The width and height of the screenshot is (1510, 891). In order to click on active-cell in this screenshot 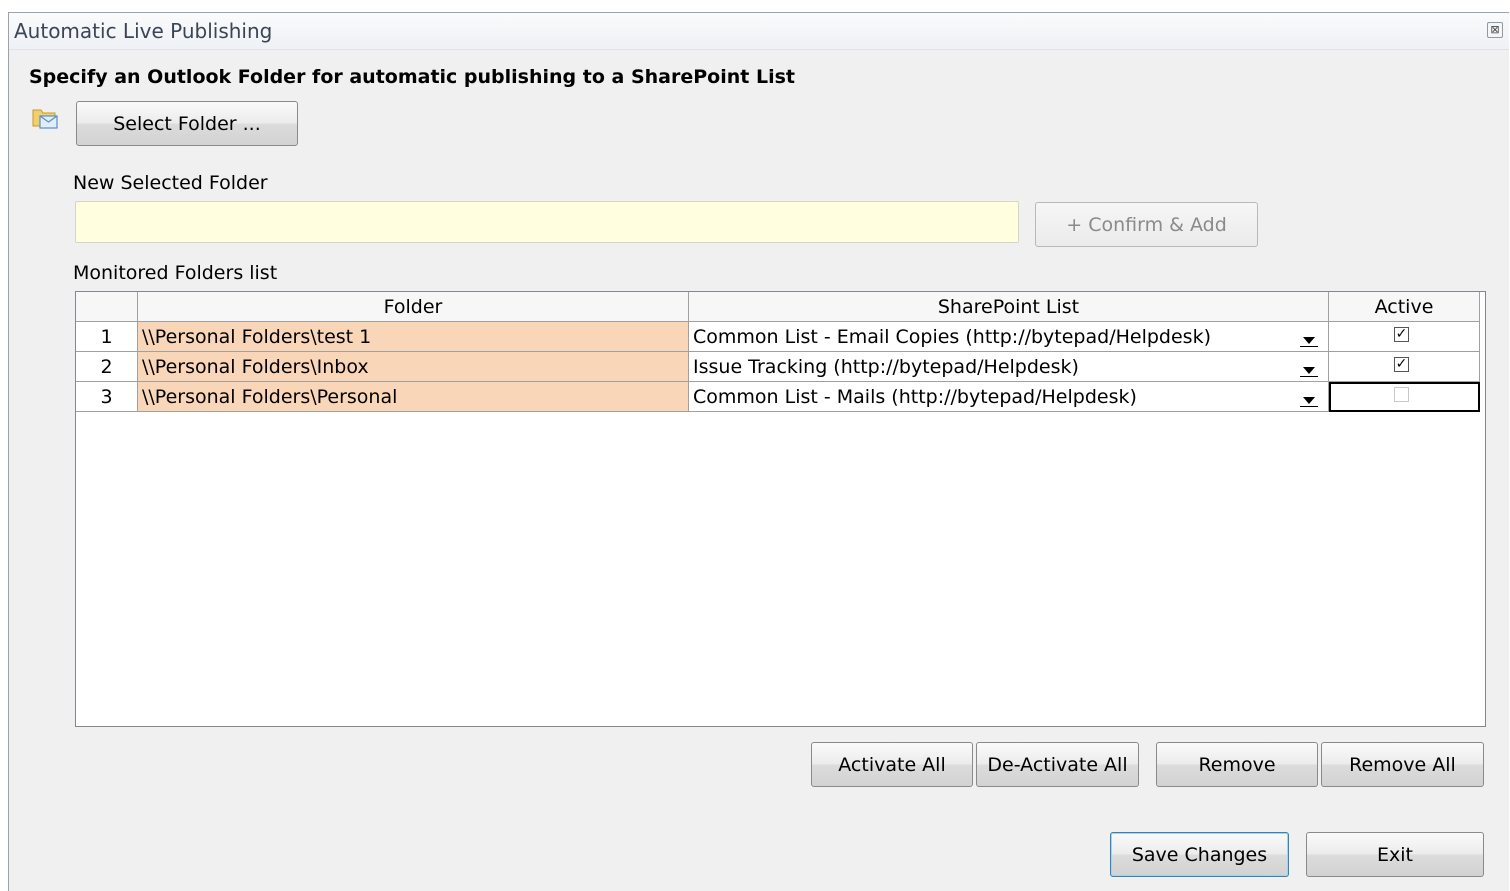, I will do `click(1404, 397)`.